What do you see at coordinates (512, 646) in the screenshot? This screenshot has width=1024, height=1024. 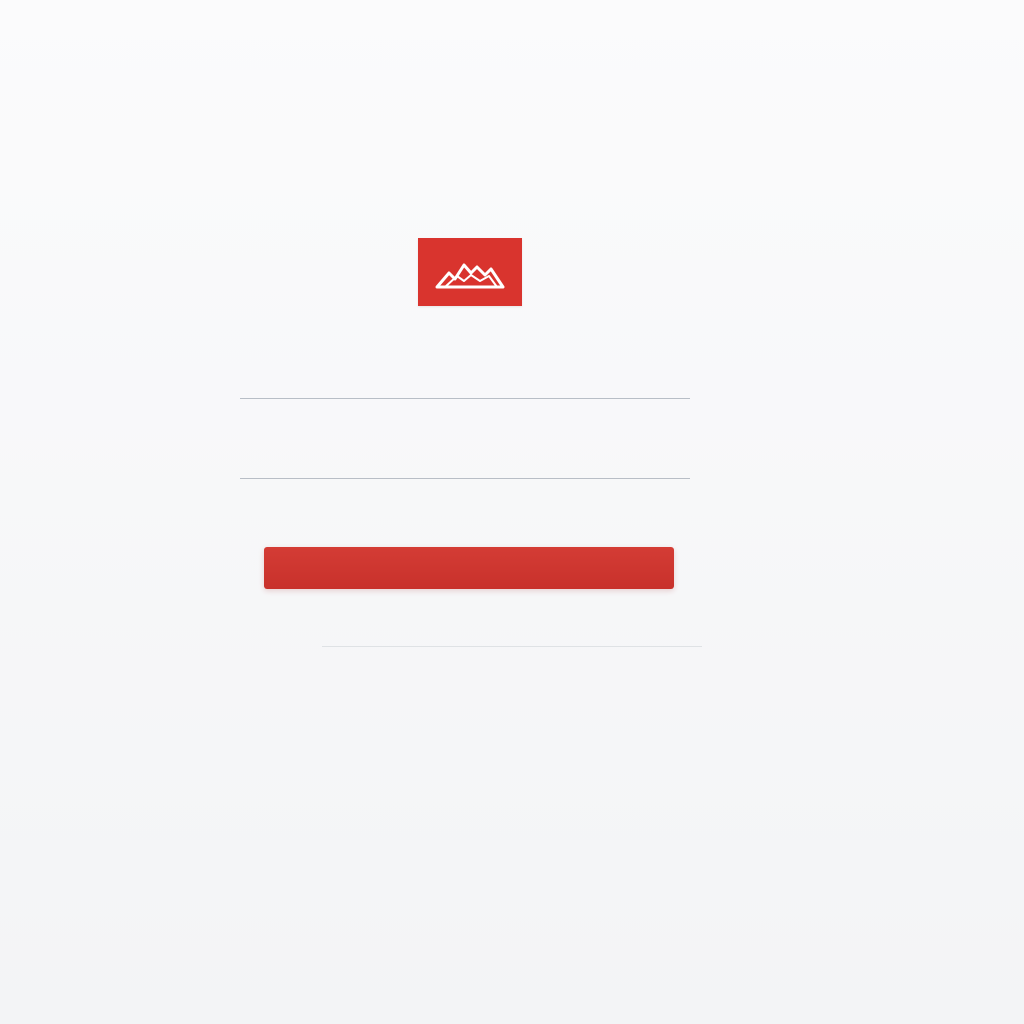 I see `divider` at bounding box center [512, 646].